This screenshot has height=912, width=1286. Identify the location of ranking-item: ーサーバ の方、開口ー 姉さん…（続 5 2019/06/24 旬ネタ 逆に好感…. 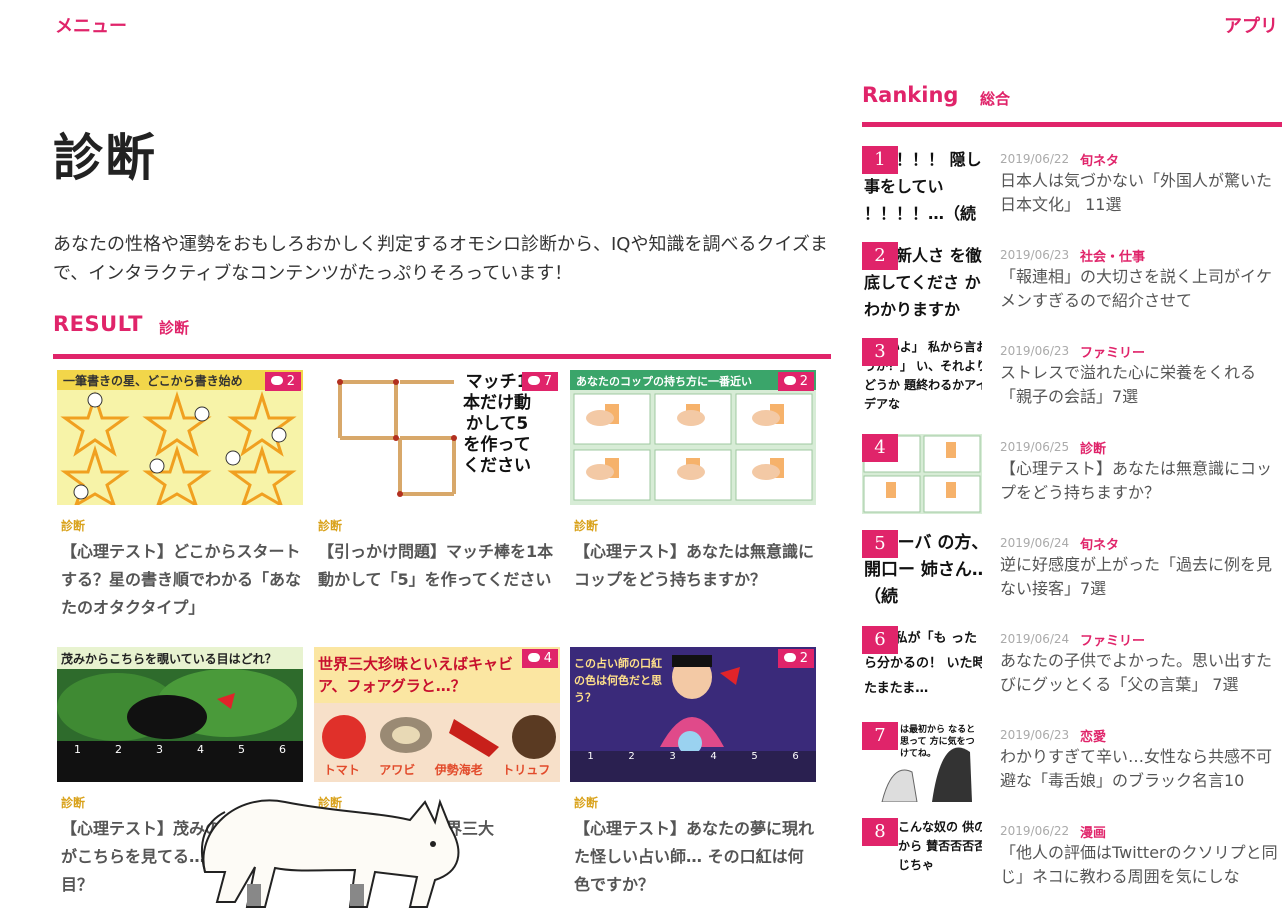
(1072, 572).